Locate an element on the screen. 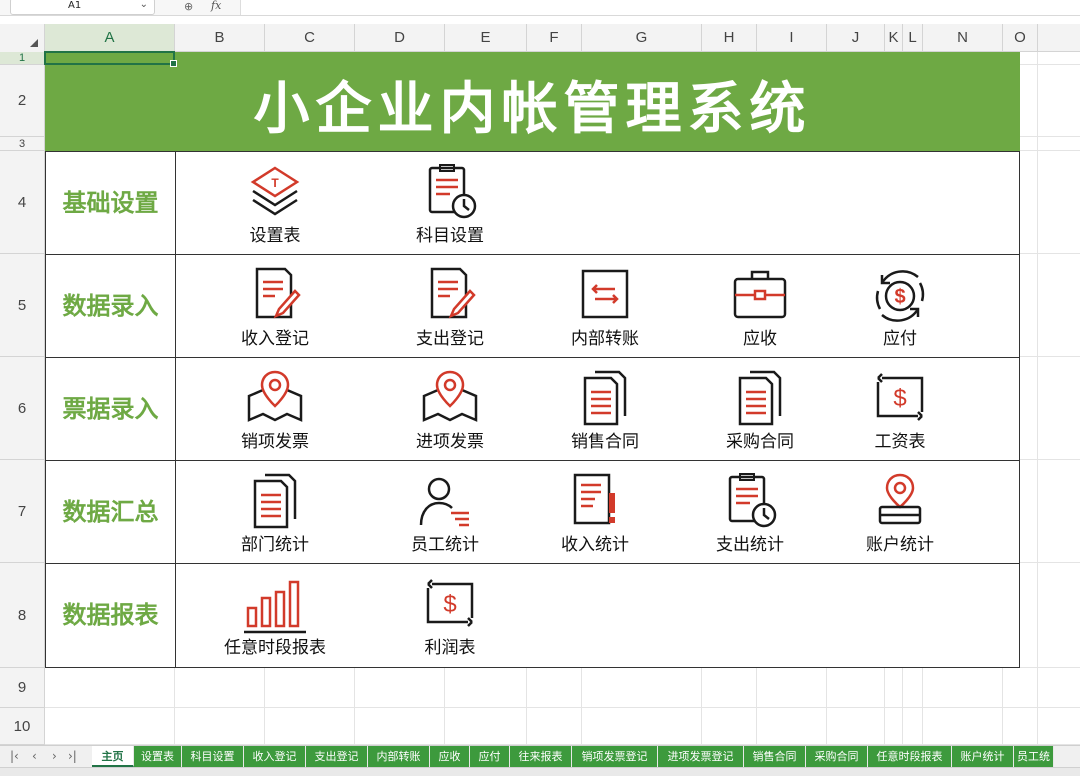  column-header-b: B is located at coordinates (220, 38).